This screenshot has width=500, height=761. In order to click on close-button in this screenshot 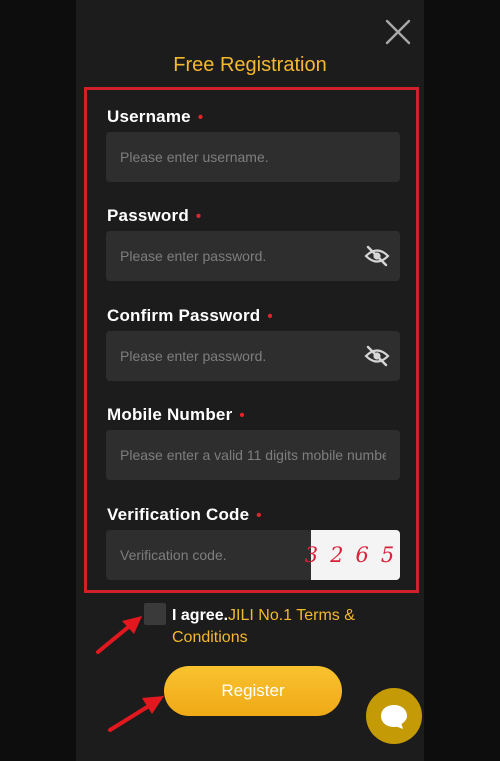, I will do `click(398, 32)`.